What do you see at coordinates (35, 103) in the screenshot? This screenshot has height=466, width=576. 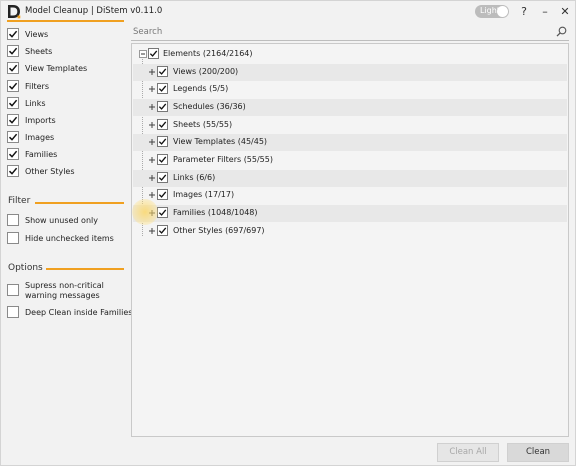 I see `category-label: Links` at bounding box center [35, 103].